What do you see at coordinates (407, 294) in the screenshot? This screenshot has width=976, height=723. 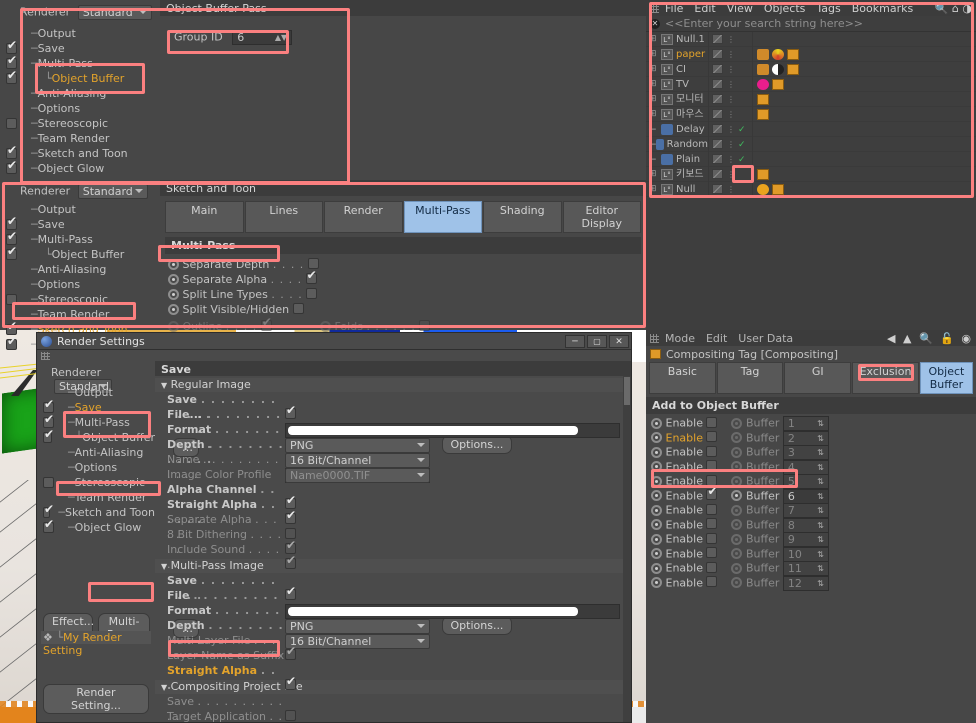 I see `option-split-line-types: Split Line Types . . . .` at bounding box center [407, 294].